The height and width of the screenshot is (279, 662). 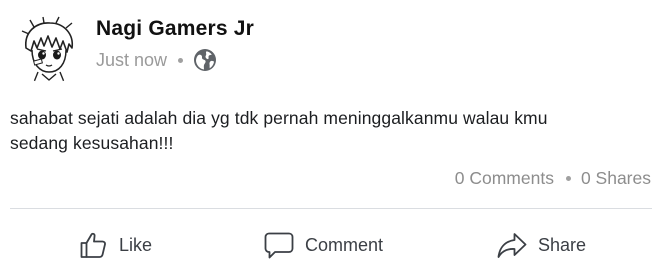 I want to click on avatar-illustration, so click(x=49, y=49).